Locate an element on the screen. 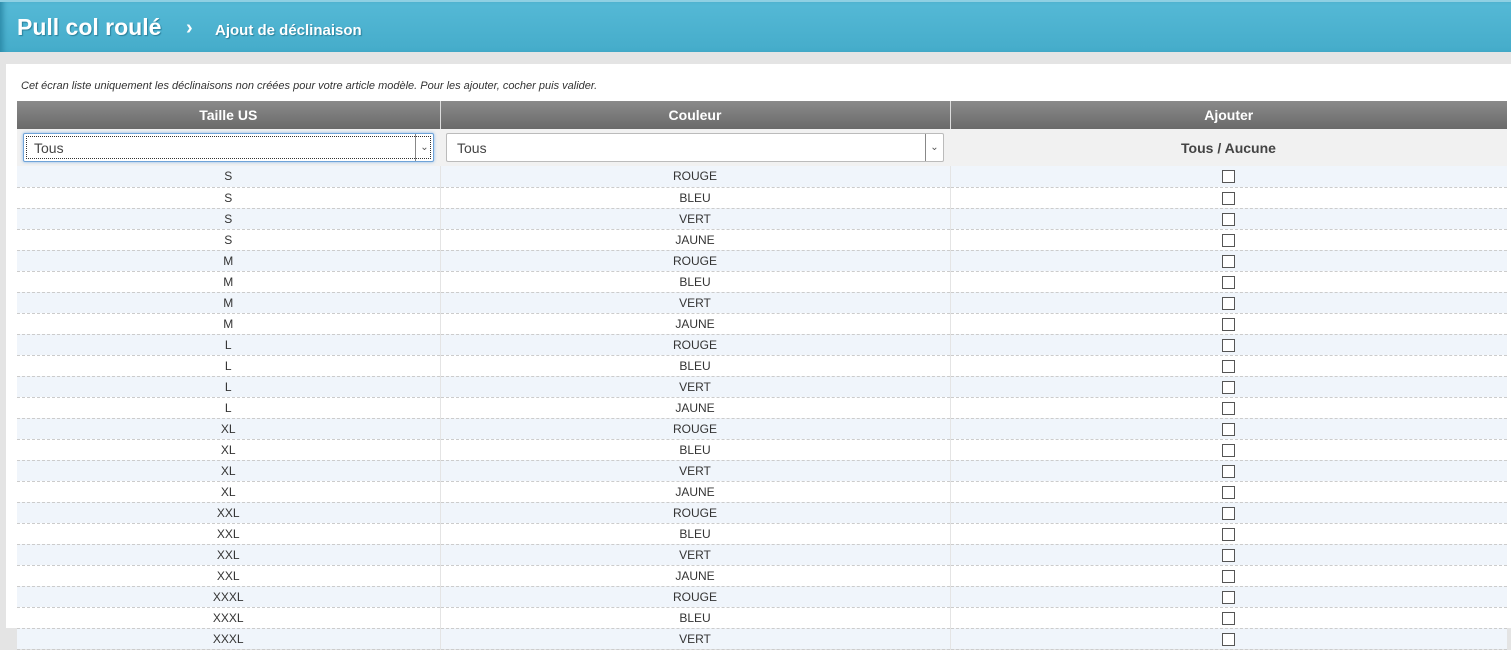 Image resolution: width=1511 pixels, height=650 pixels. table-row: XXL ROUGE is located at coordinates (762, 513).